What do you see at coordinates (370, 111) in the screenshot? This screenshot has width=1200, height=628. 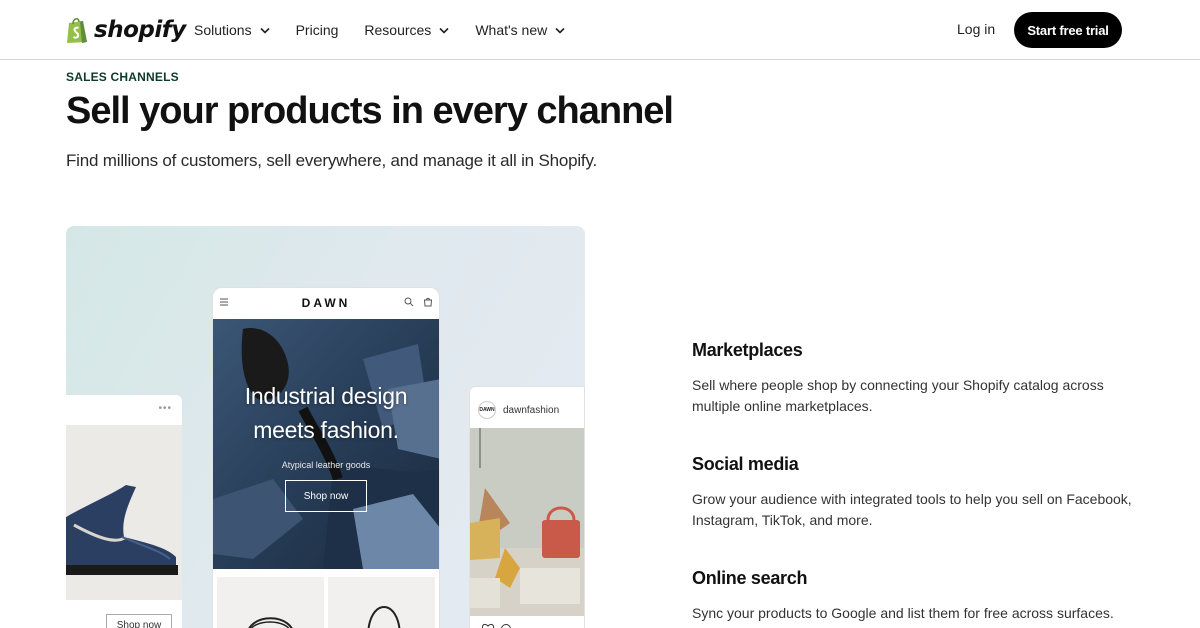 I see `page-title: Sell your products in every channel` at bounding box center [370, 111].